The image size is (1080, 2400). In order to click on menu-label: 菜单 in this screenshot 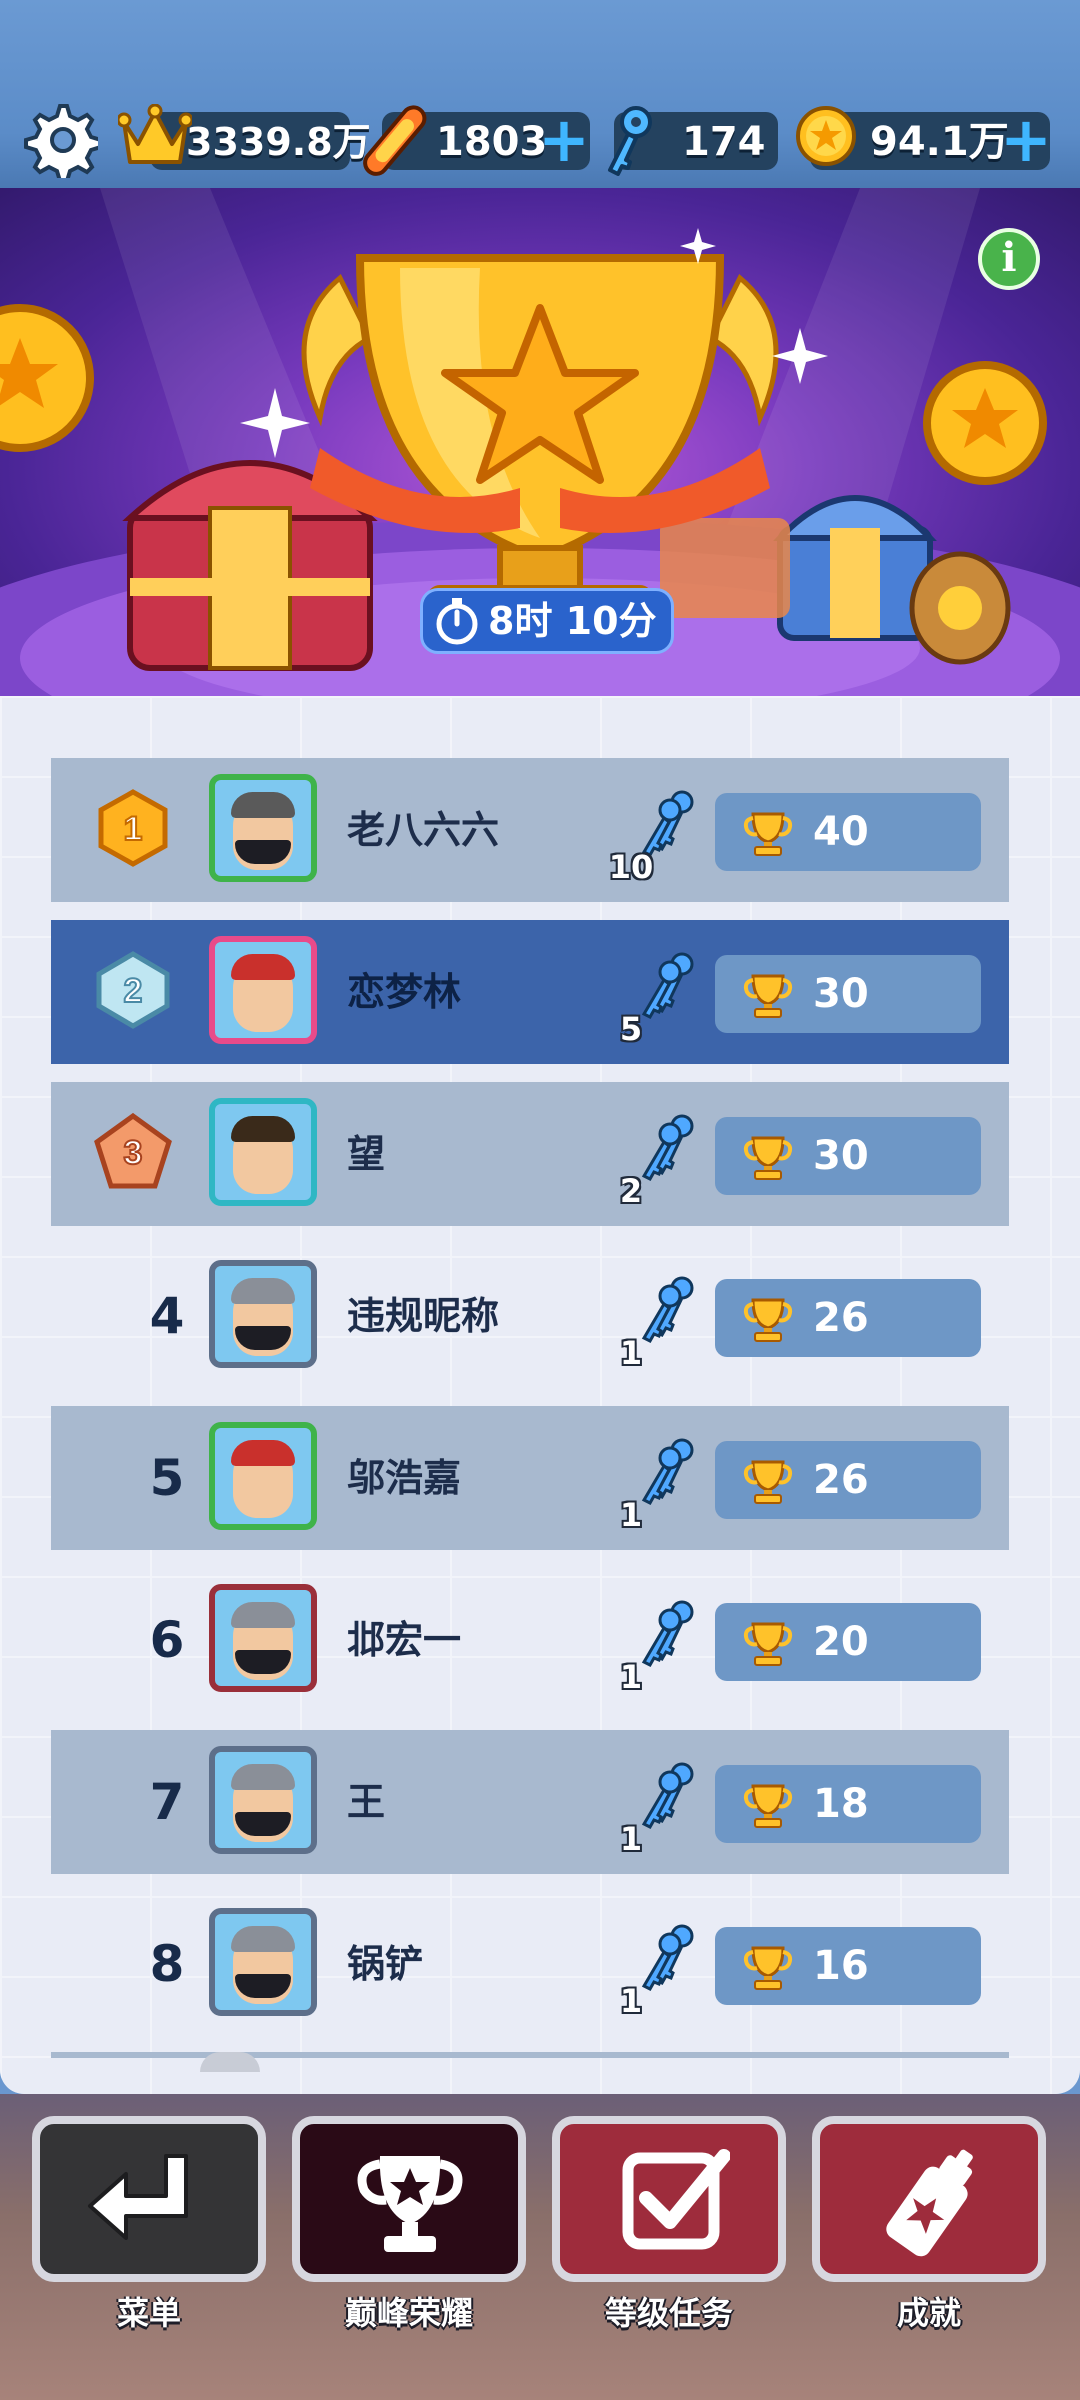, I will do `click(148, 2313)`.